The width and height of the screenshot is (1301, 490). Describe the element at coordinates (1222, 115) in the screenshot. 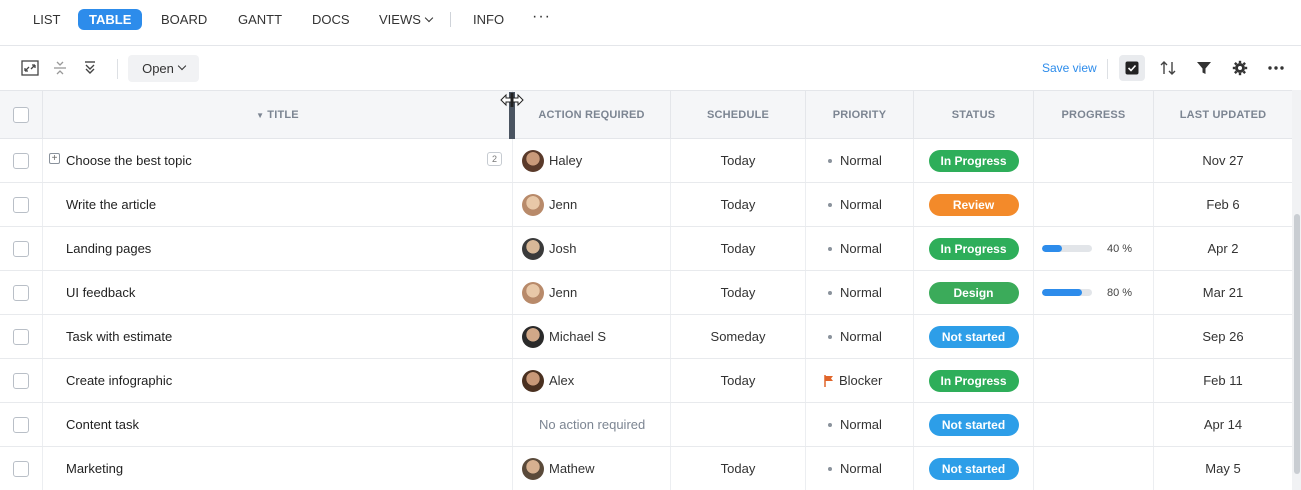

I see `column-header-last-updated: LAST UPDATED` at that location.